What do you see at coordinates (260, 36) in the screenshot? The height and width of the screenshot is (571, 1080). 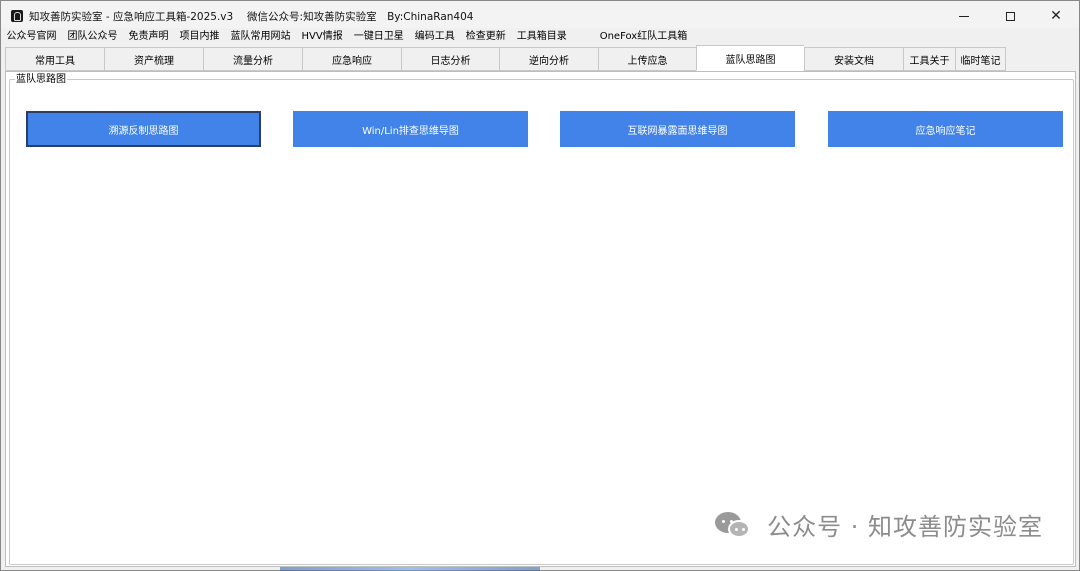 I see `menu-item-blue-team-sites: 蓝队常用网站` at bounding box center [260, 36].